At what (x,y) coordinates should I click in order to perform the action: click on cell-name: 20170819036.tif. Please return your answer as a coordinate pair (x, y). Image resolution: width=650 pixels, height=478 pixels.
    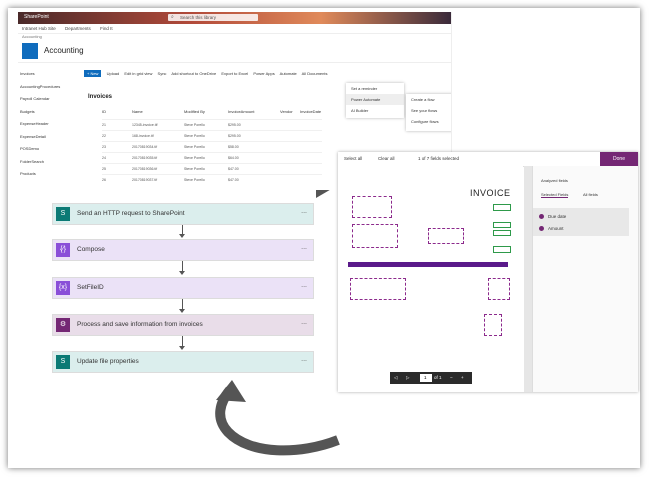
    Looking at the image, I should click on (144, 169).